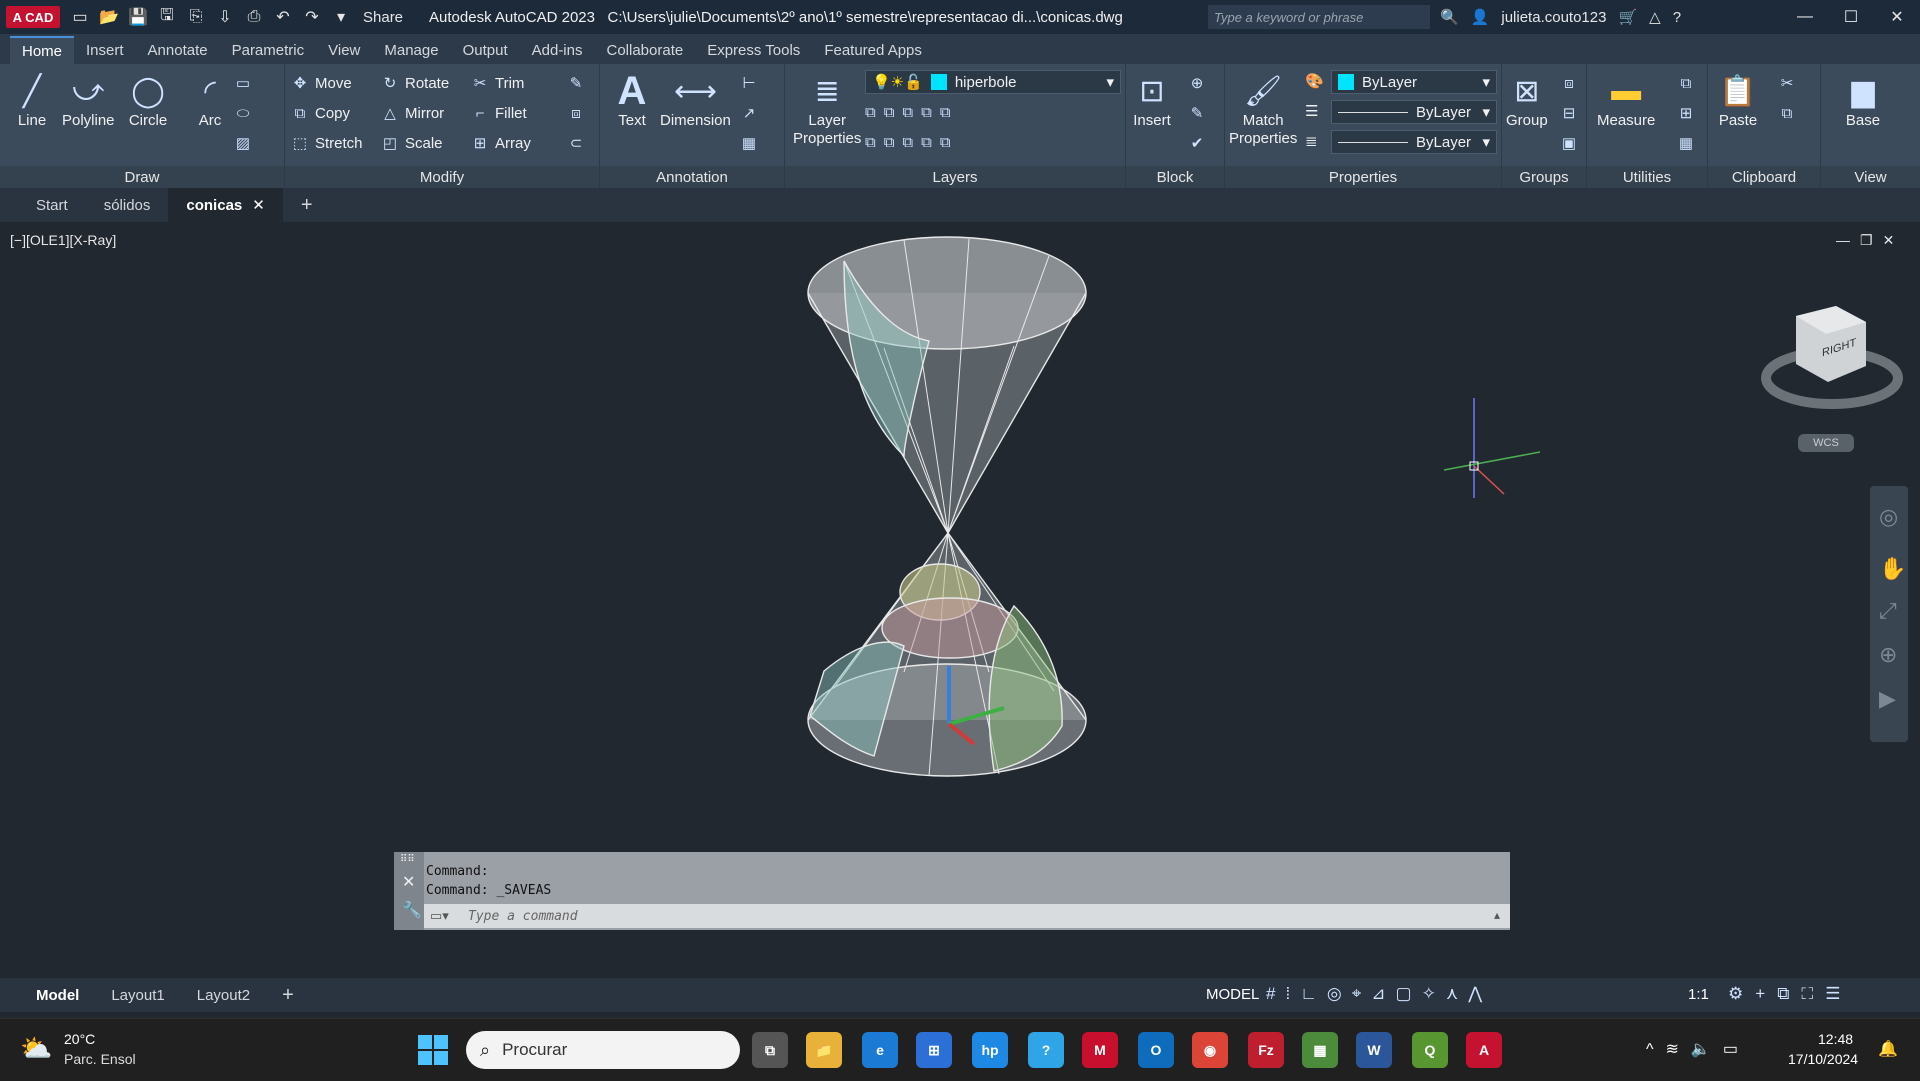 This screenshot has height=1081, width=1920. Describe the element at coordinates (1311, 141) in the screenshot. I see `lineweight-icon: ≣` at that location.